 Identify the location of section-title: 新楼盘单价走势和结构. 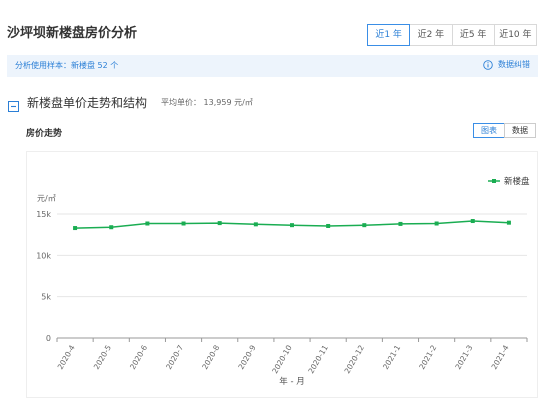
(87, 103).